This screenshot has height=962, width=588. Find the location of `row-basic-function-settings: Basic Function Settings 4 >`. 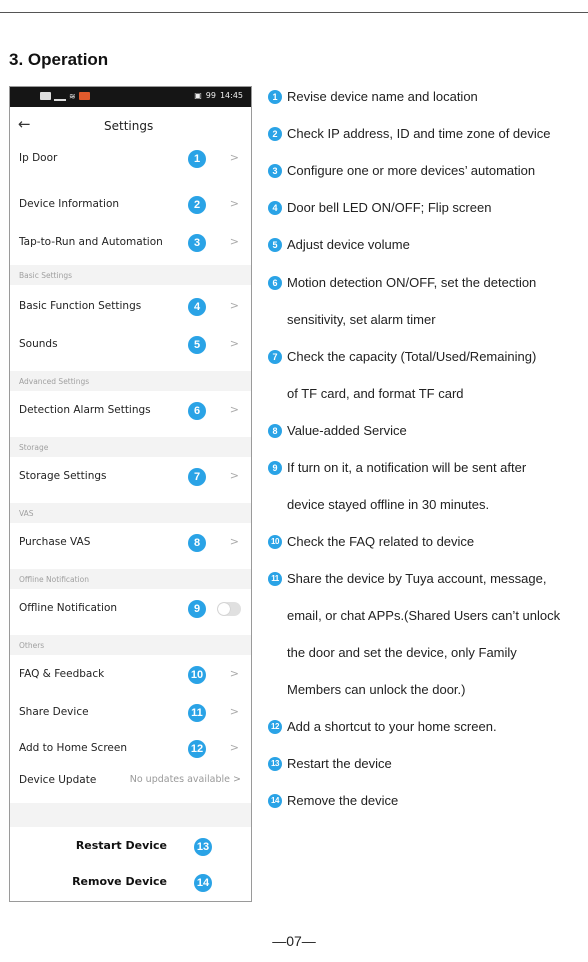

row-basic-function-settings: Basic Function Settings 4 > is located at coordinates (130, 307).